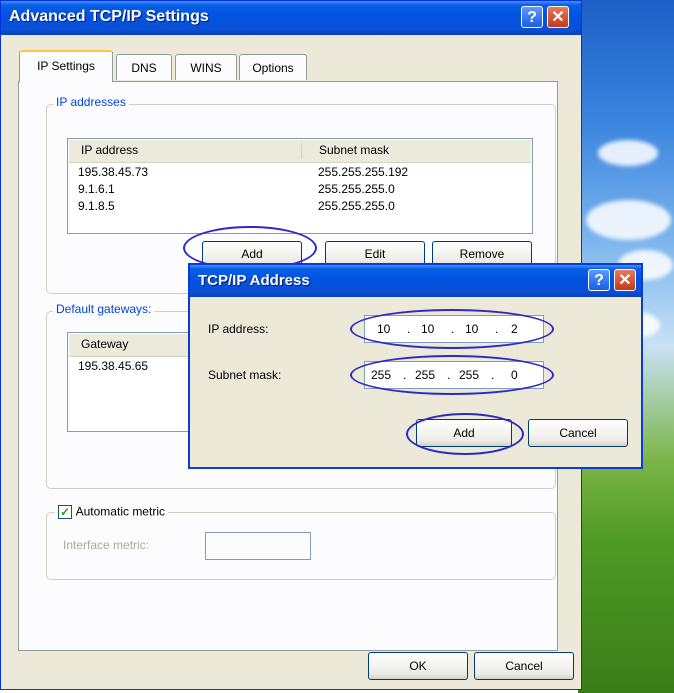 This screenshot has height=693, width=674. Describe the element at coordinates (106, 545) in the screenshot. I see `interface-metric-label: Interface metric:` at that location.